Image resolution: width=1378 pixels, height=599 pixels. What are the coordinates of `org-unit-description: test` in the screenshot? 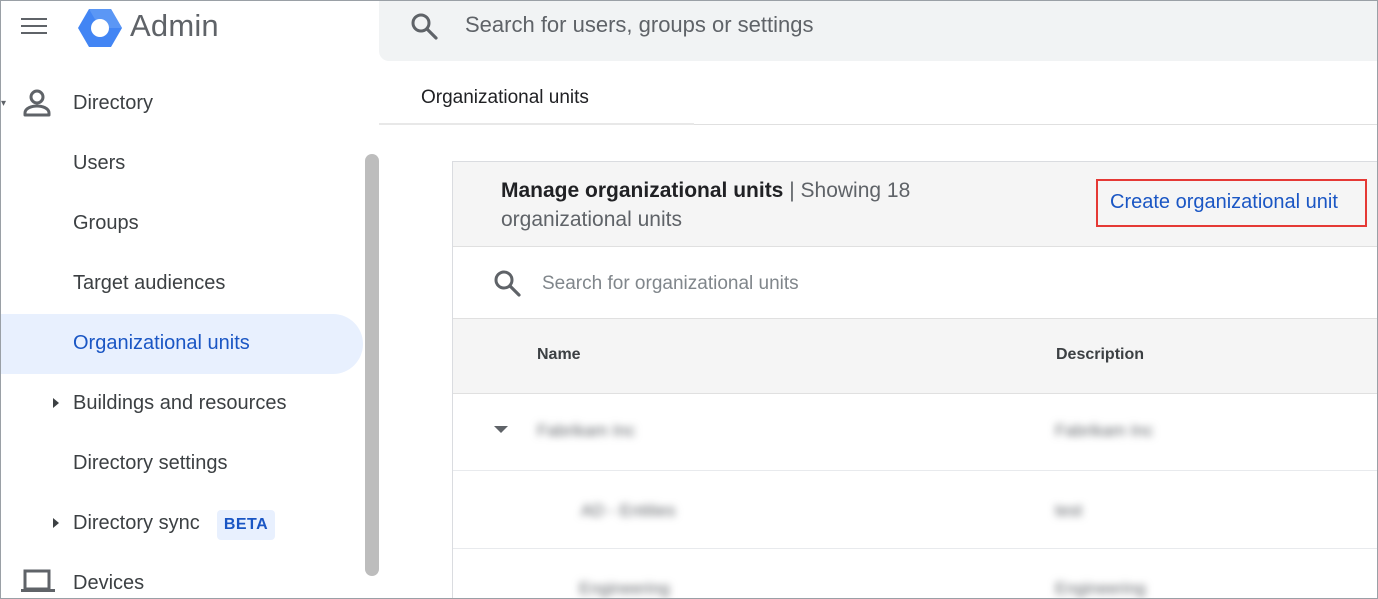 It's located at (1069, 510).